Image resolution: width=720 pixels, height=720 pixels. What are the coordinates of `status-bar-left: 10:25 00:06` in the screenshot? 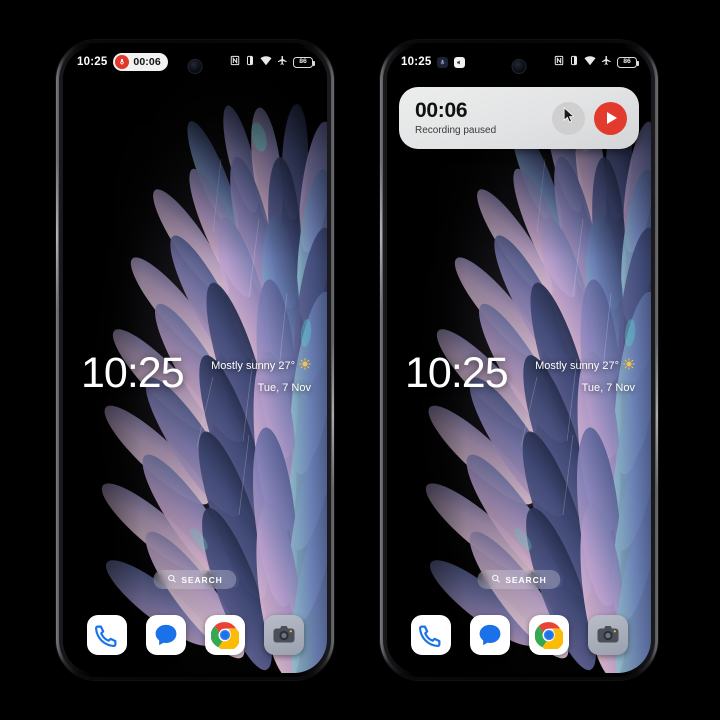 It's located at (122, 62).